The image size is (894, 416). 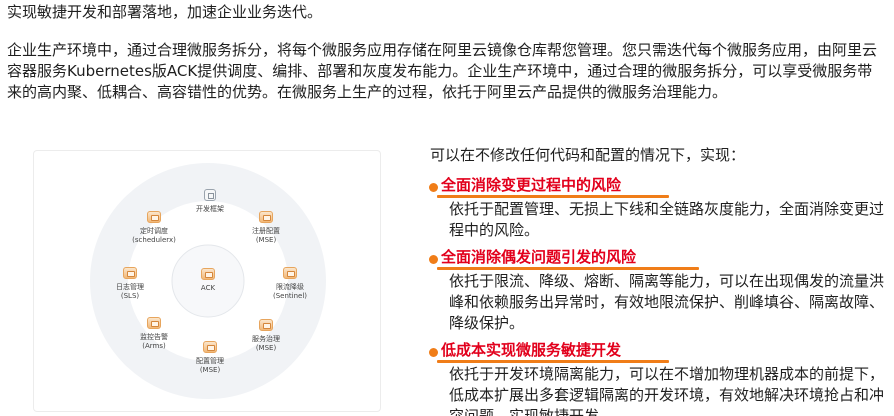 I want to click on node-log-management: 日志管理 (SLS), so click(x=130, y=284).